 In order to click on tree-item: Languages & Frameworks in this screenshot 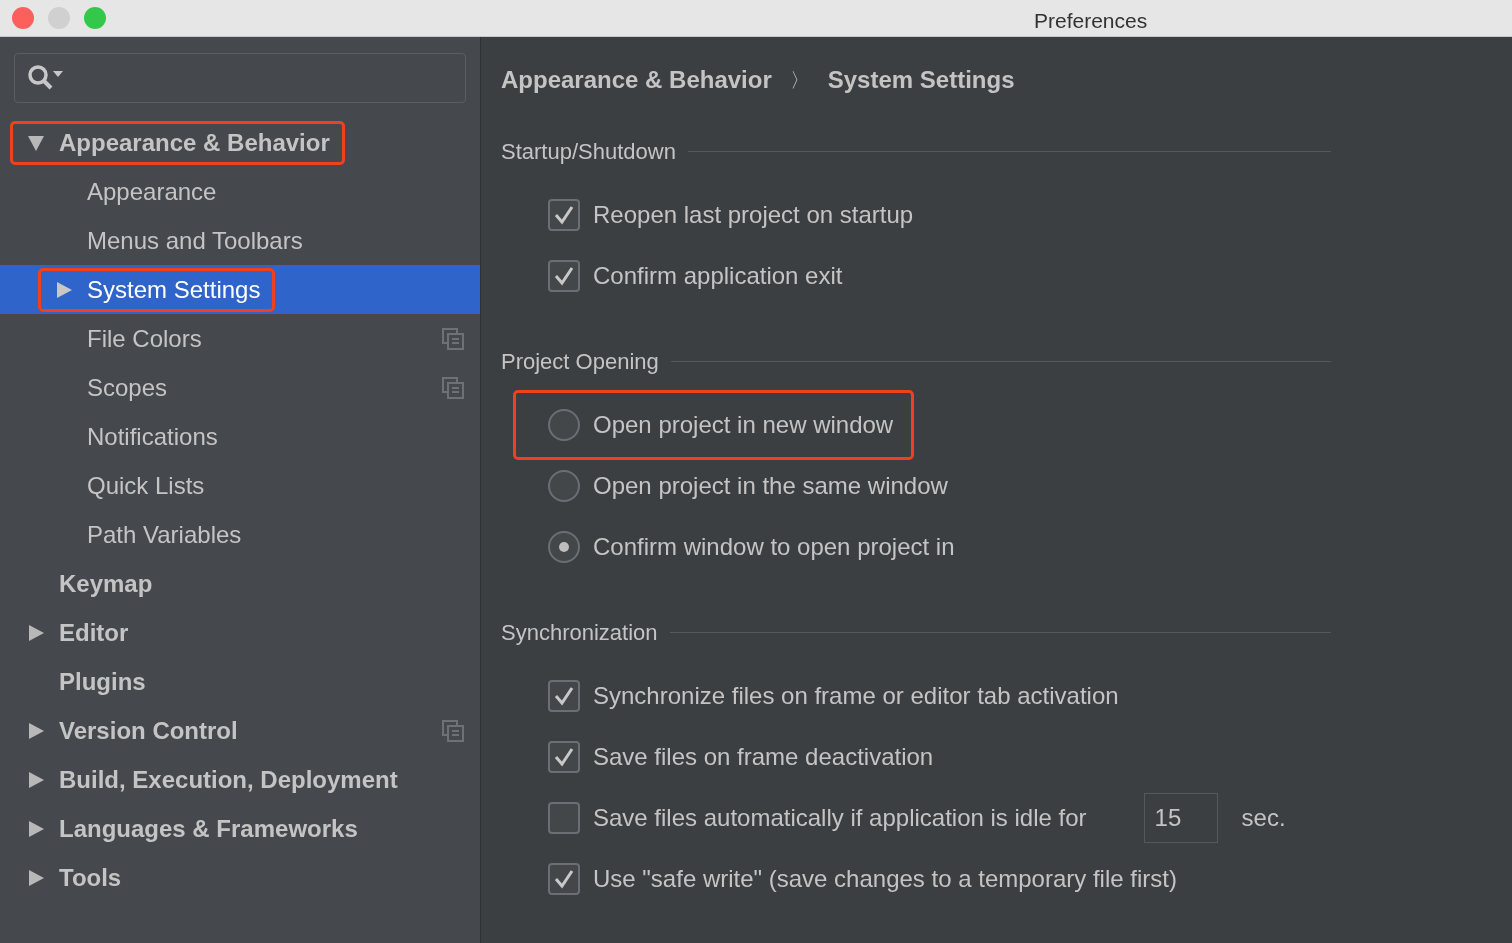, I will do `click(240, 828)`.